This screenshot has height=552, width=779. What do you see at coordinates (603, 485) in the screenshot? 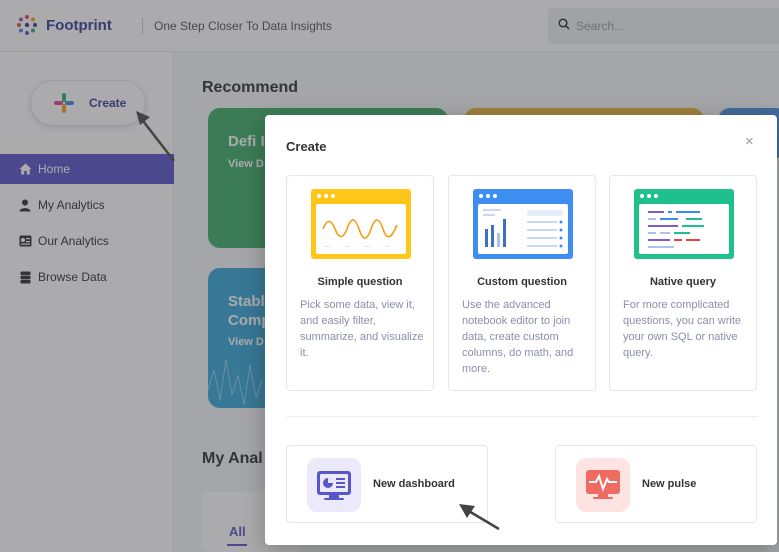
I see `pulse-icon` at bounding box center [603, 485].